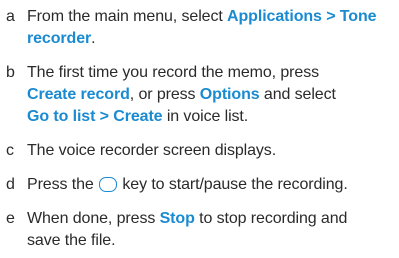  Describe the element at coordinates (63, 184) in the screenshot. I see `step-text-part: Press the` at that location.